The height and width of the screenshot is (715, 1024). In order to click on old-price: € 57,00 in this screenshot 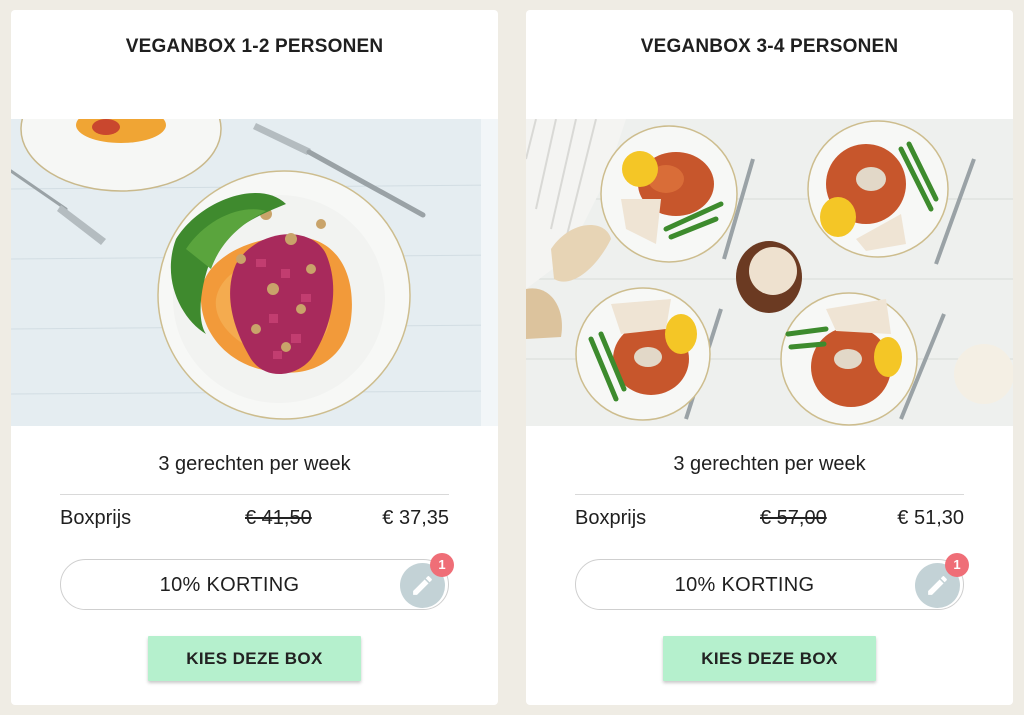, I will do `click(793, 518)`.